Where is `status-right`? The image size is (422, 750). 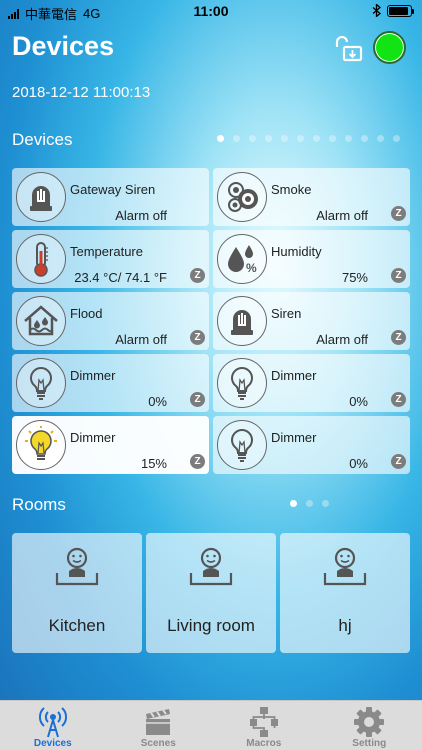
status-right is located at coordinates (393, 10).